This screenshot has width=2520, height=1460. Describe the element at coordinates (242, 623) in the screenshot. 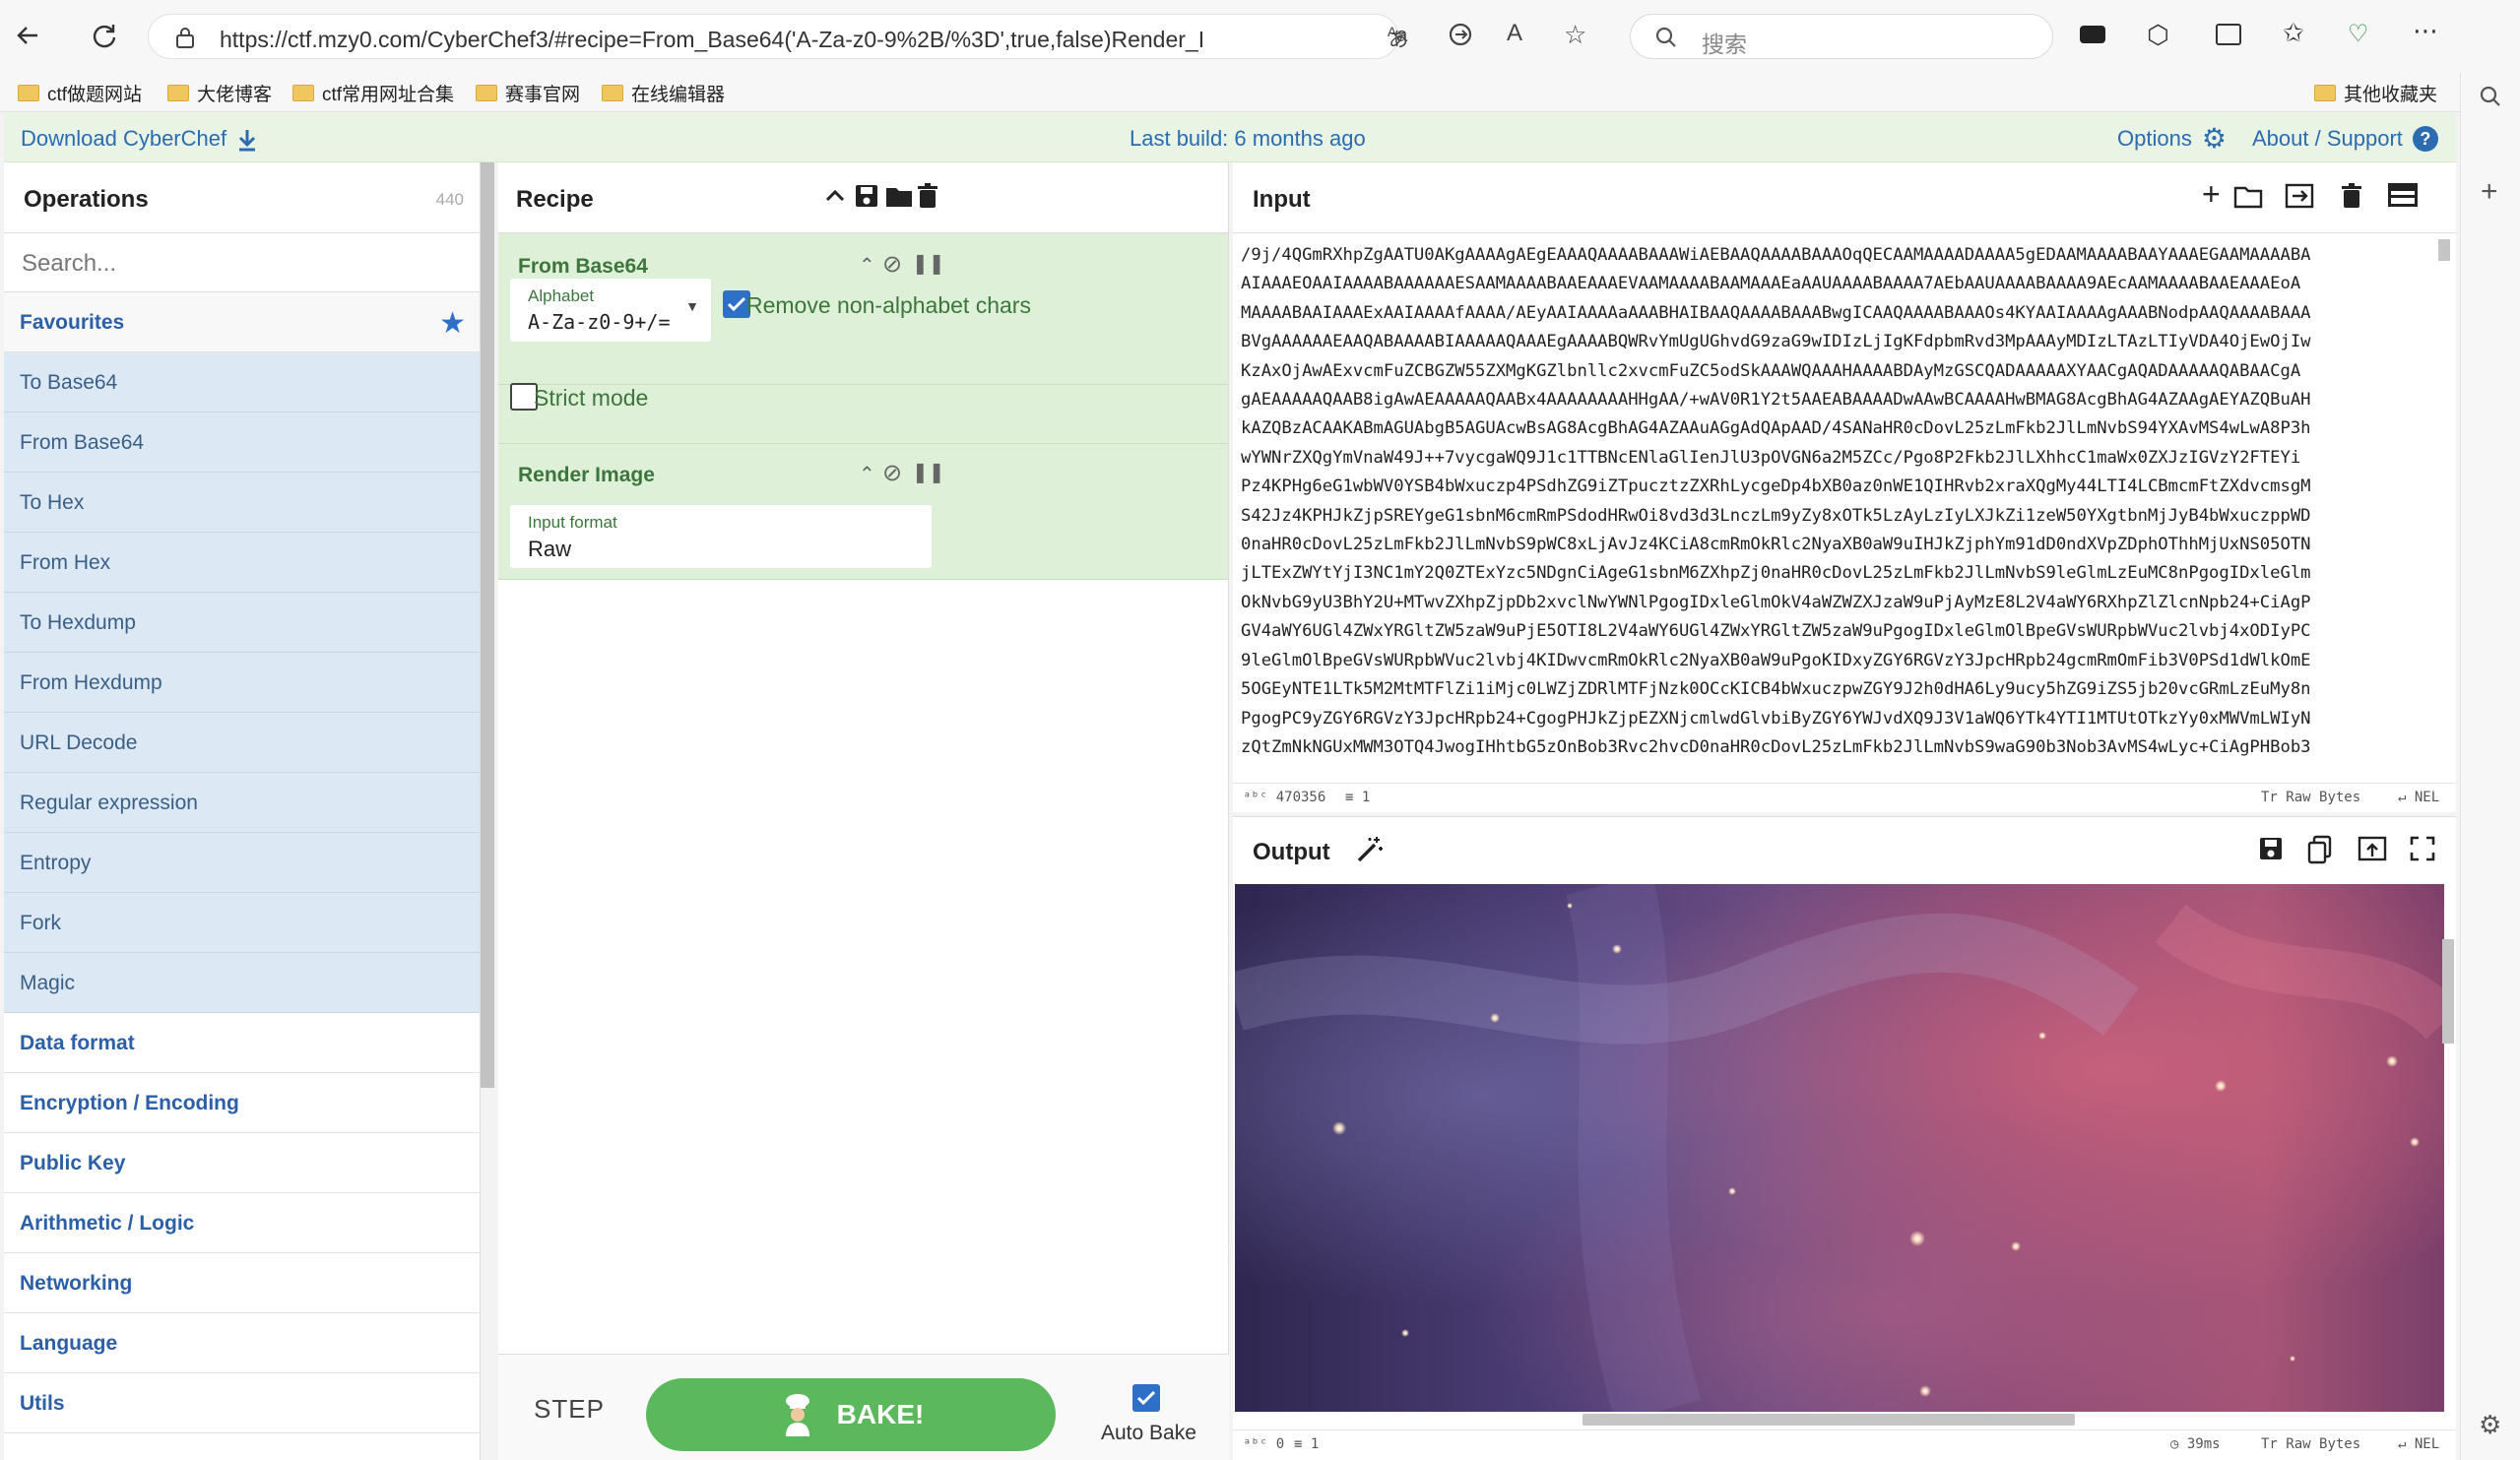

I see `favourite-operation-item: To Hexdump` at that location.